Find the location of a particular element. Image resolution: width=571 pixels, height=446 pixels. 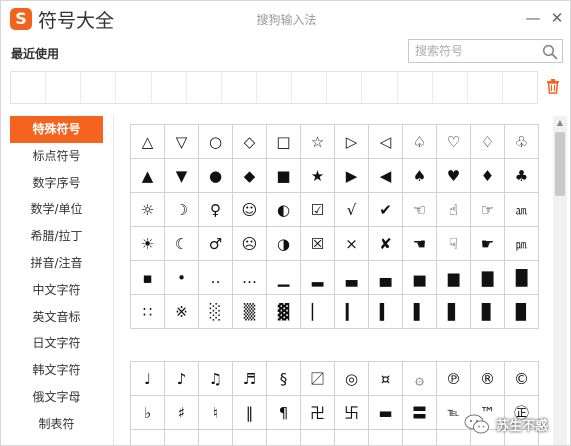

symbol-cell: ◎ is located at coordinates (352, 379).